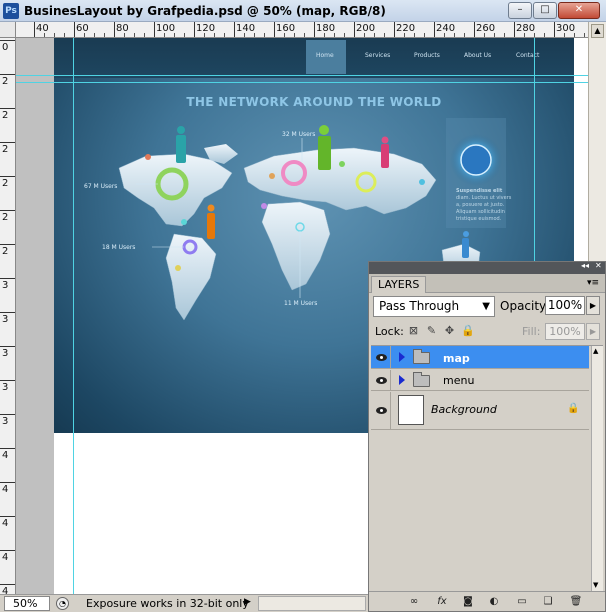  Describe the element at coordinates (593, 283) in the screenshot. I see `panel-menu-icon: ▾≡` at that location.